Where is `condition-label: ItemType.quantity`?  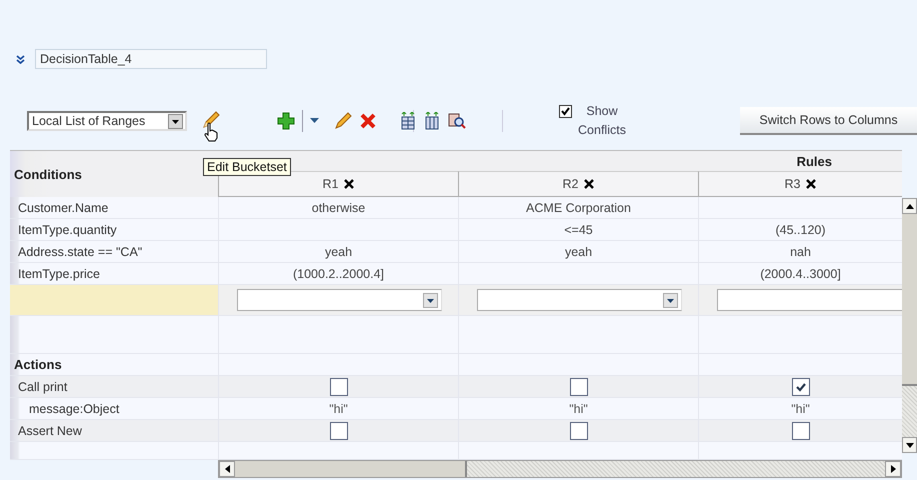 condition-label: ItemType.quantity is located at coordinates (67, 229).